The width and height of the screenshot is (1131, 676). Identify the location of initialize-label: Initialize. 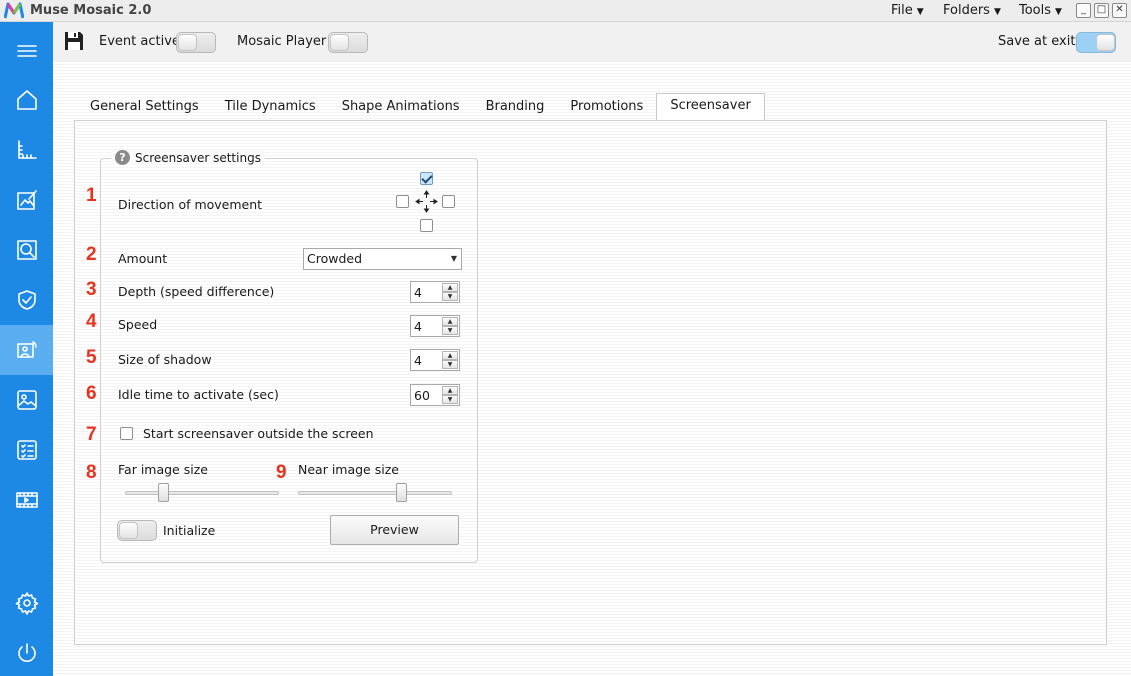
(189, 530).